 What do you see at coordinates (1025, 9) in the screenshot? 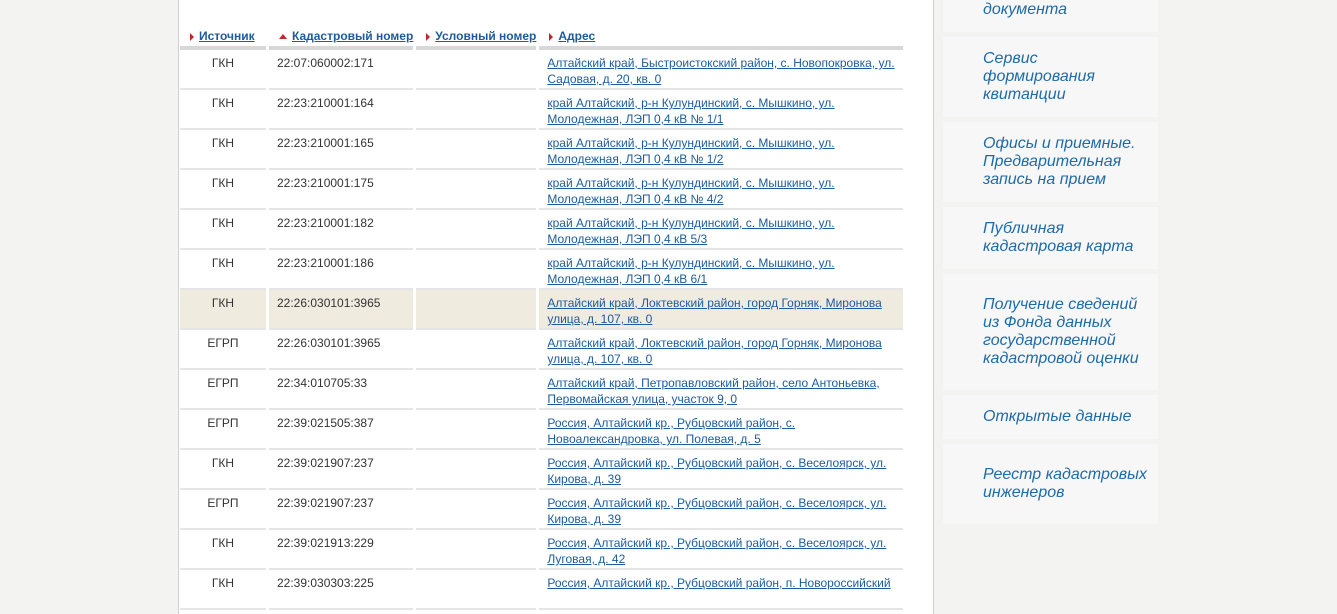
I see `sidebar-menu-item-label: документа` at bounding box center [1025, 9].